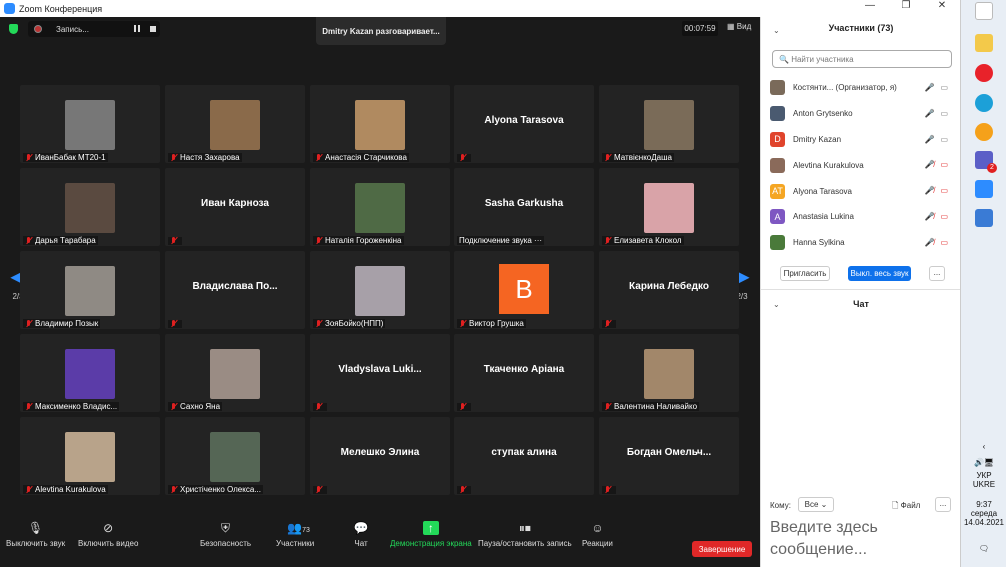 This screenshot has height=567, width=1006. What do you see at coordinates (722, 549) in the screenshot?
I see `end-meeting-button: Завершение` at bounding box center [722, 549].